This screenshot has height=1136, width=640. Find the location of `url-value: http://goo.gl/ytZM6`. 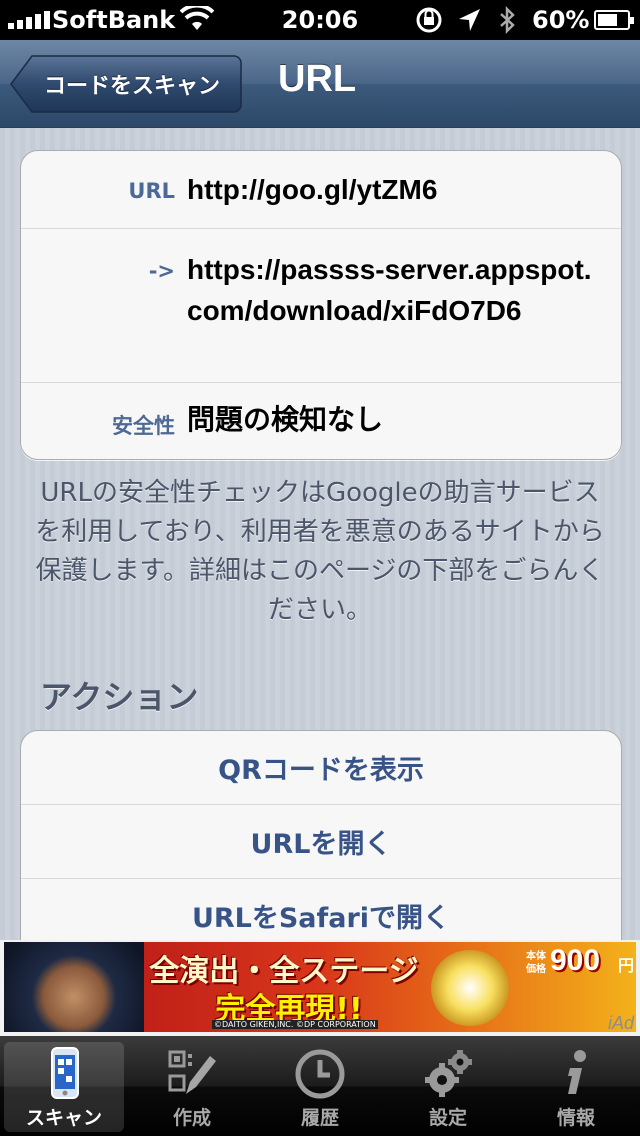

url-value: http://goo.gl/ytZM6 is located at coordinates (312, 189).